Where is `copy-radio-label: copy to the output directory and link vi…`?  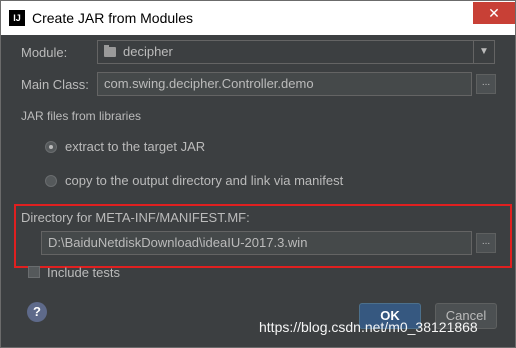 copy-radio-label: copy to the output directory and link vi… is located at coordinates (204, 180).